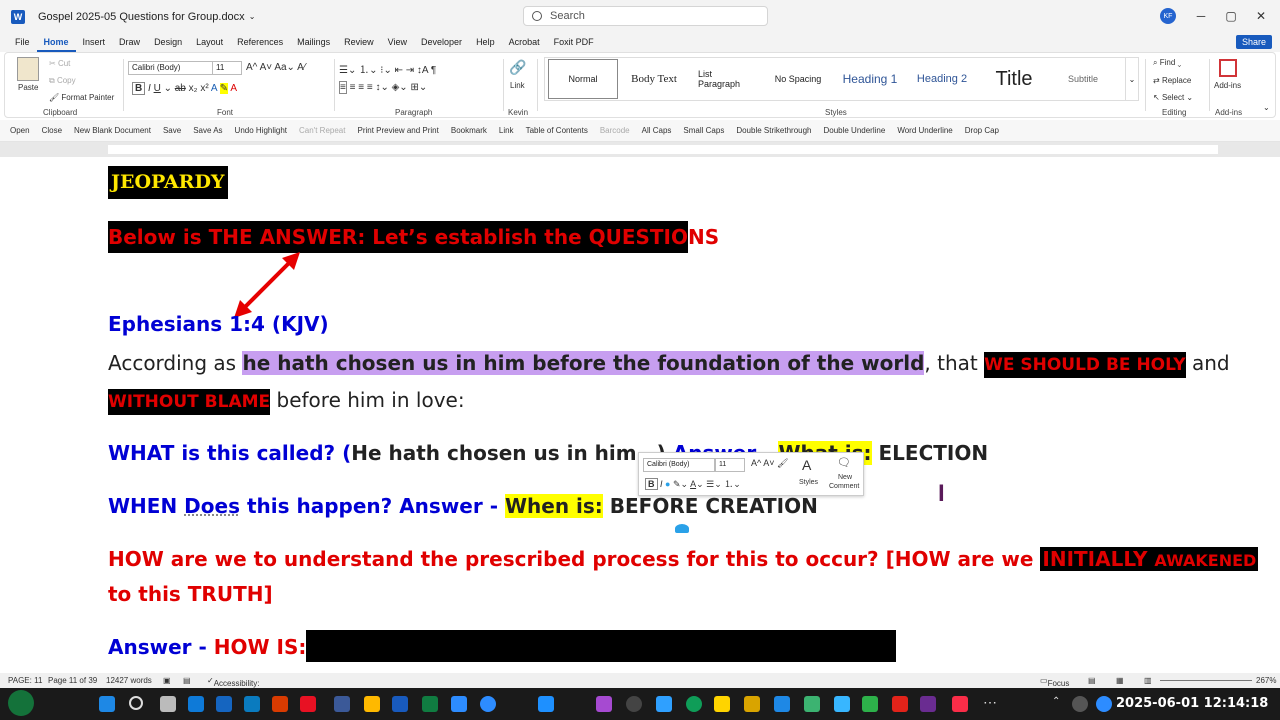 This screenshot has width=1280, height=720. What do you see at coordinates (129, 42) in the screenshot?
I see `tab-draw: Draw` at bounding box center [129, 42].